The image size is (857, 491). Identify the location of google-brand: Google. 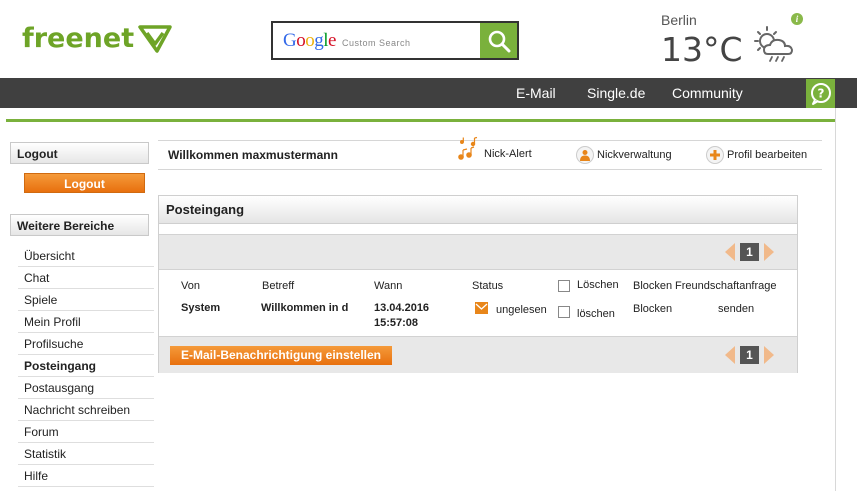
(309, 40).